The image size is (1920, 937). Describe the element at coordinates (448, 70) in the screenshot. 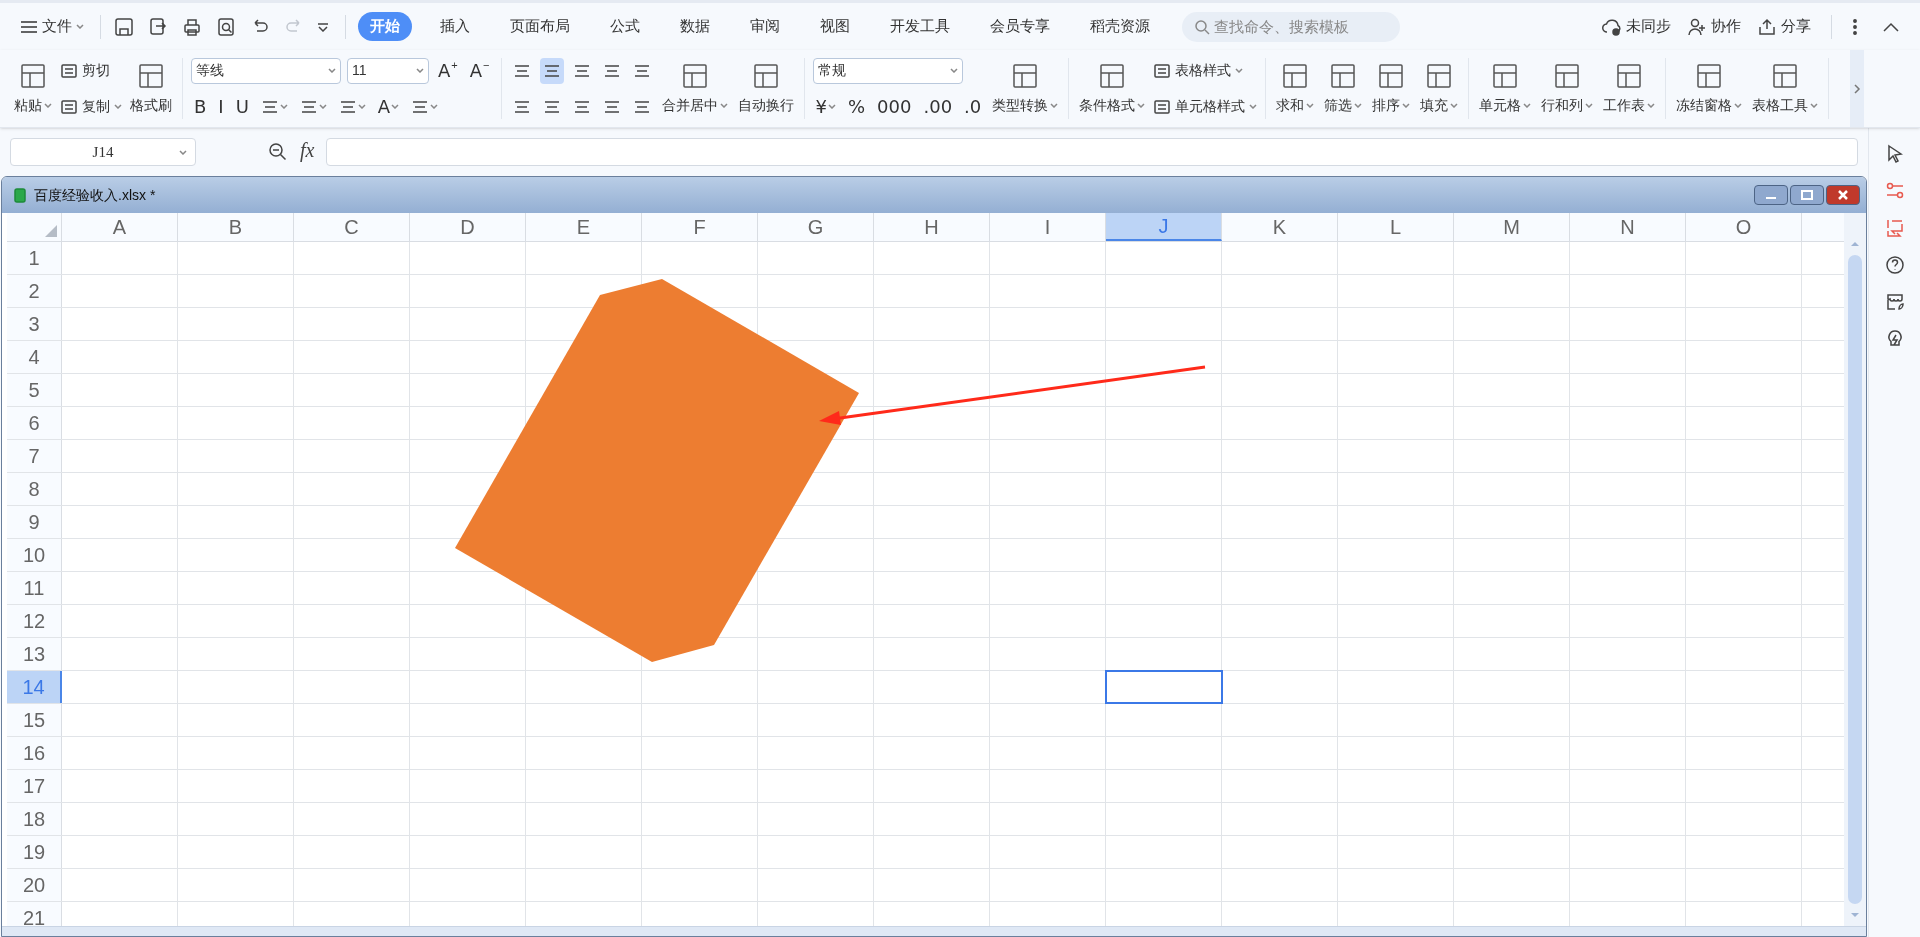

I see `format-button: A+` at that location.